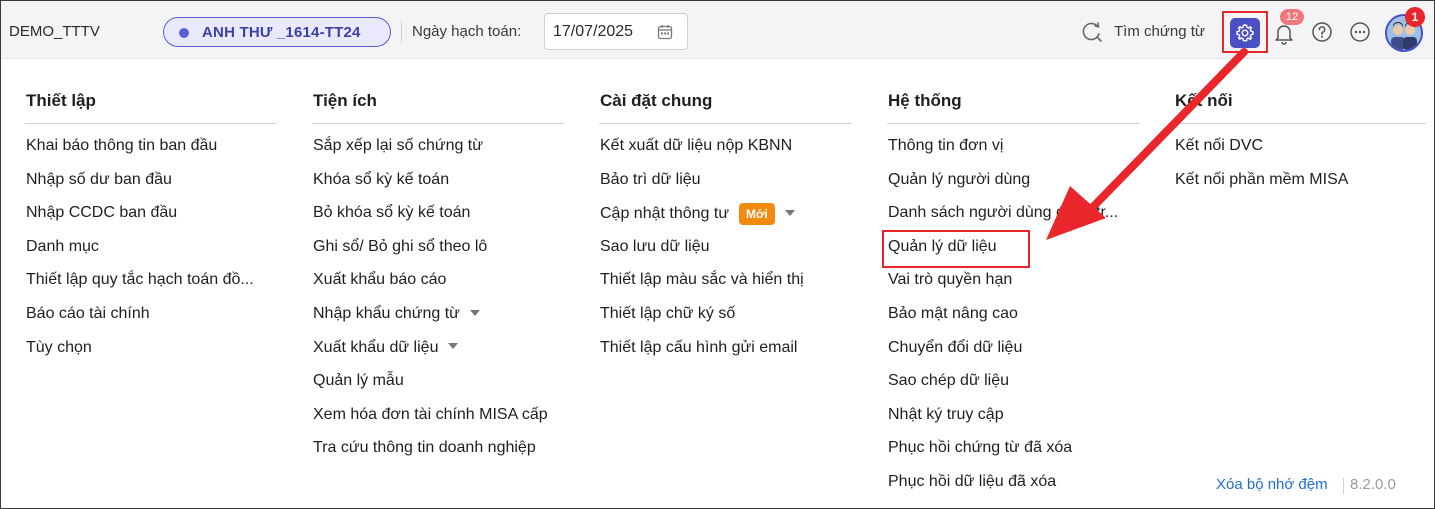  I want to click on menu-item: Thiết lập cấu hình gửi email, so click(725, 355).